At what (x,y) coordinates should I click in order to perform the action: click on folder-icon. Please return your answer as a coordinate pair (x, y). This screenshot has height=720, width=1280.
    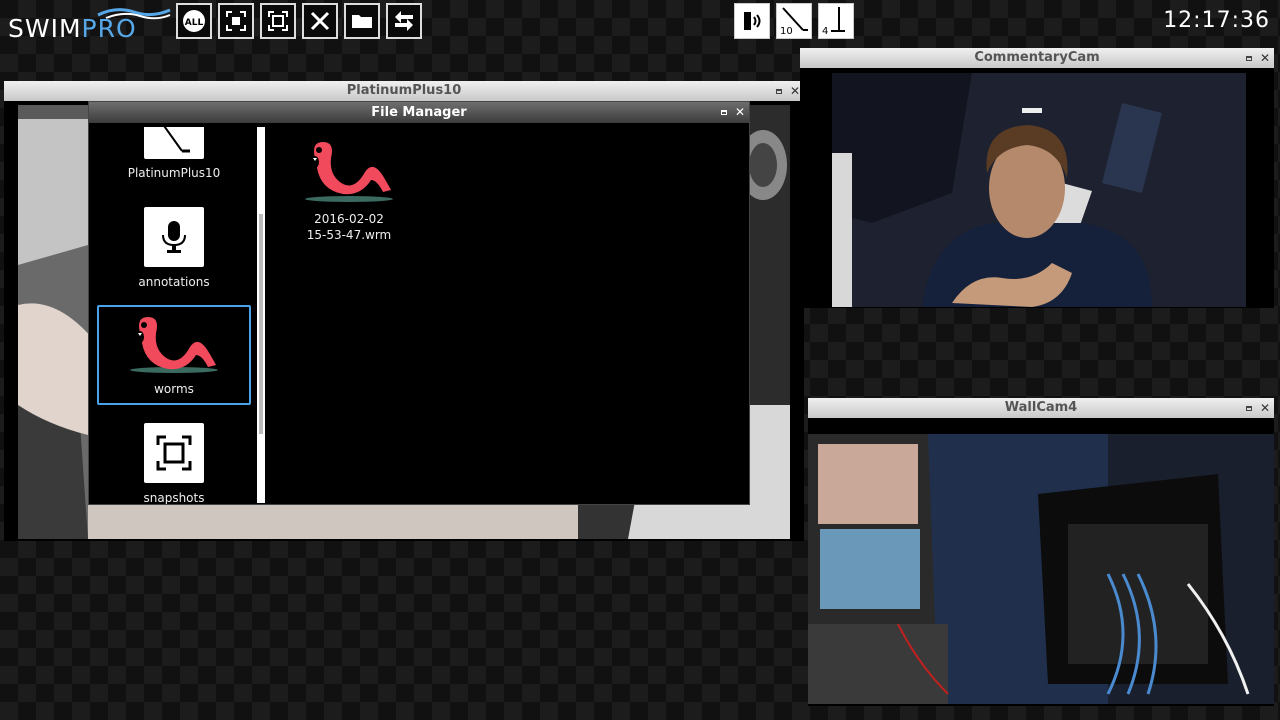
    Looking at the image, I should click on (362, 21).